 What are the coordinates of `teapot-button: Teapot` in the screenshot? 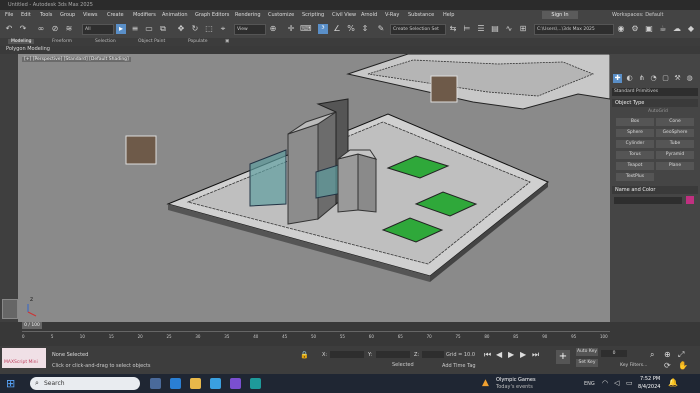 It's located at (635, 166).